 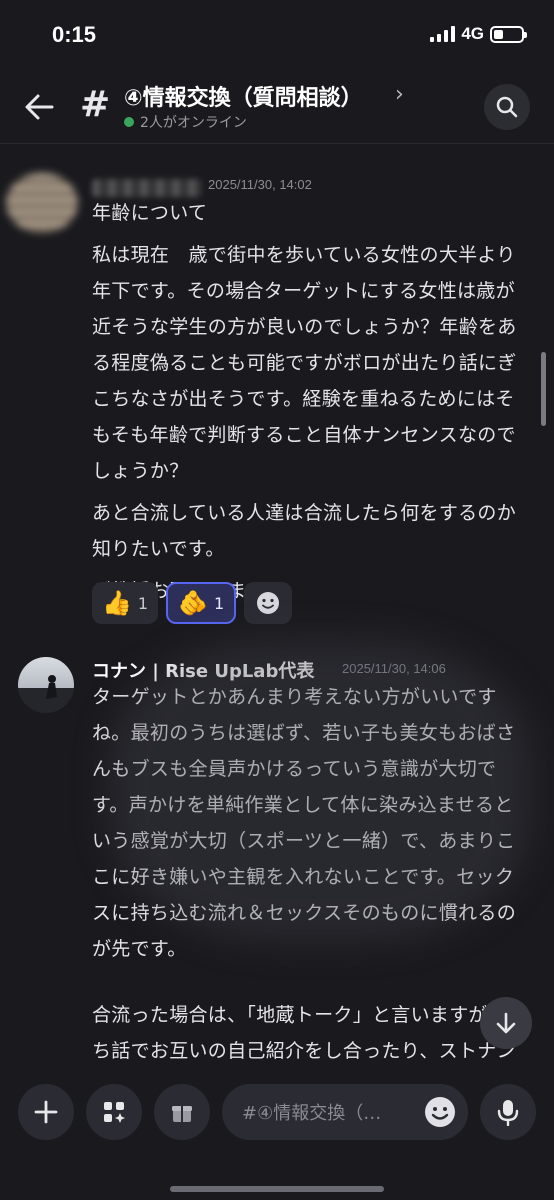 What do you see at coordinates (277, 1189) in the screenshot?
I see `home-indicator` at bounding box center [277, 1189].